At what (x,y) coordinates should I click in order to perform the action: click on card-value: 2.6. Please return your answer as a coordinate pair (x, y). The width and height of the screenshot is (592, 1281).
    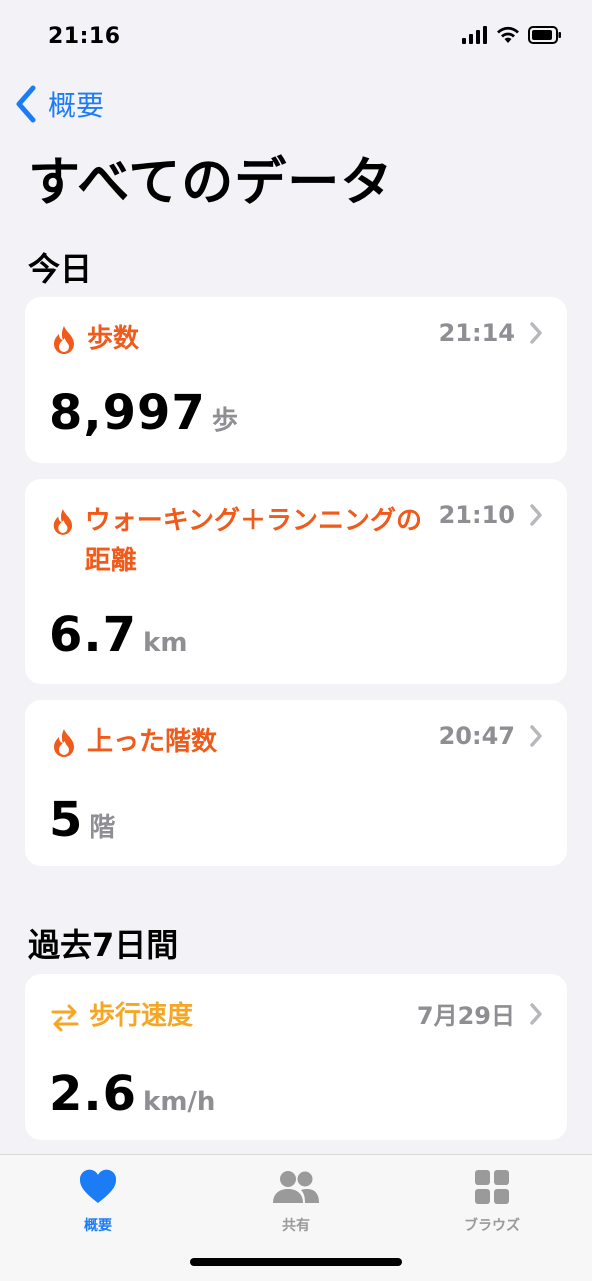
    Looking at the image, I should click on (93, 1094).